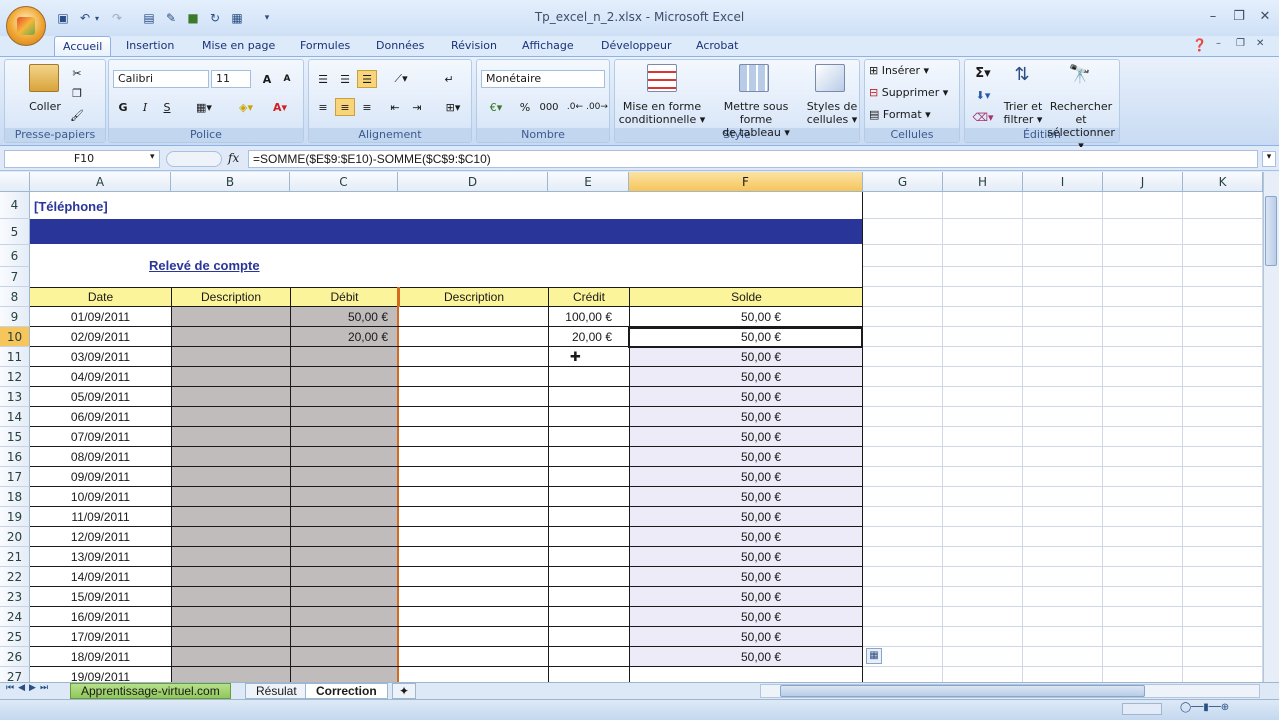 The width and height of the screenshot is (1279, 720). I want to click on insert-function-button: fx, so click(233, 158).